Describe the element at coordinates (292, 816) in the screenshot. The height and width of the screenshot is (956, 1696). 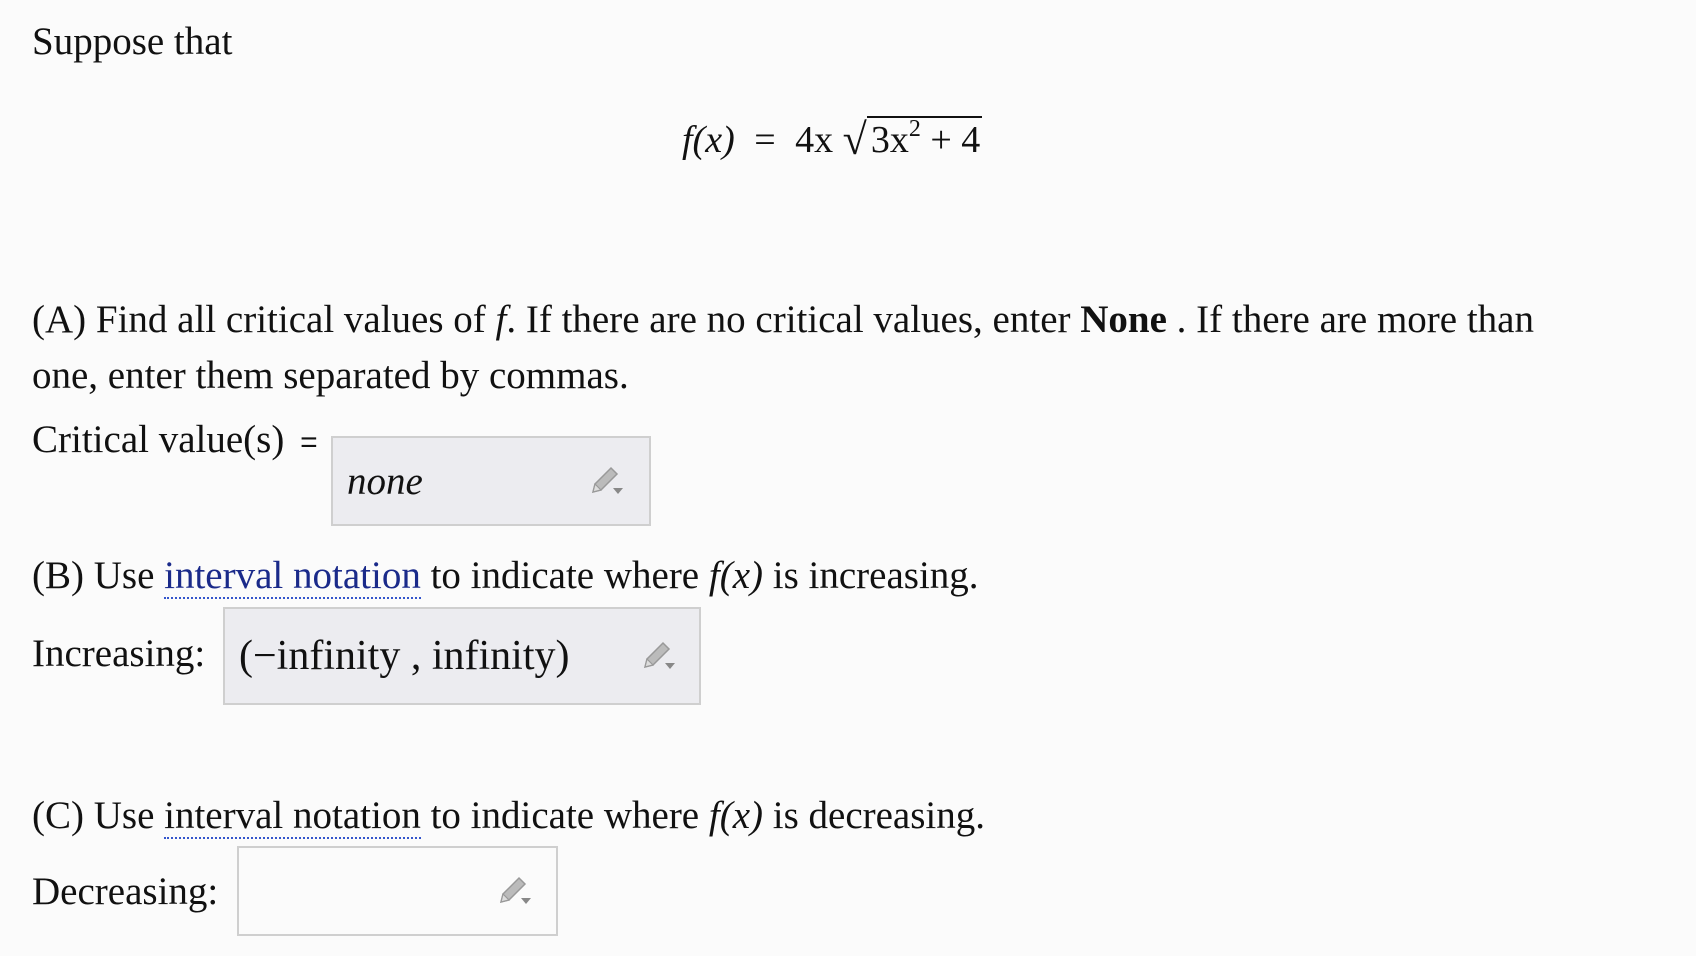
I see `interval-notation-link-c: interval notation` at that location.